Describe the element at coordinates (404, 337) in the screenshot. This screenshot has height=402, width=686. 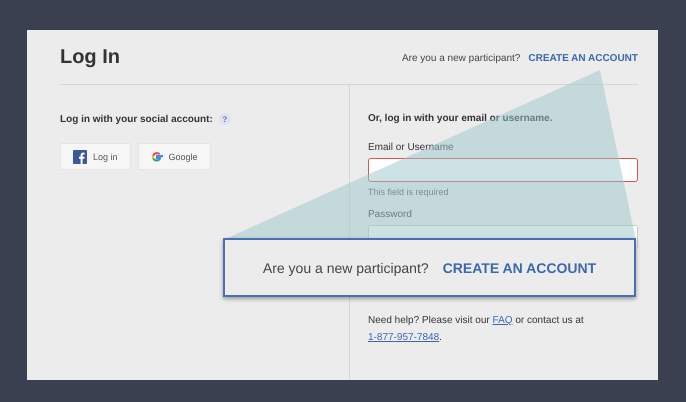
I see `phone-link: 1-877-957-7848` at that location.